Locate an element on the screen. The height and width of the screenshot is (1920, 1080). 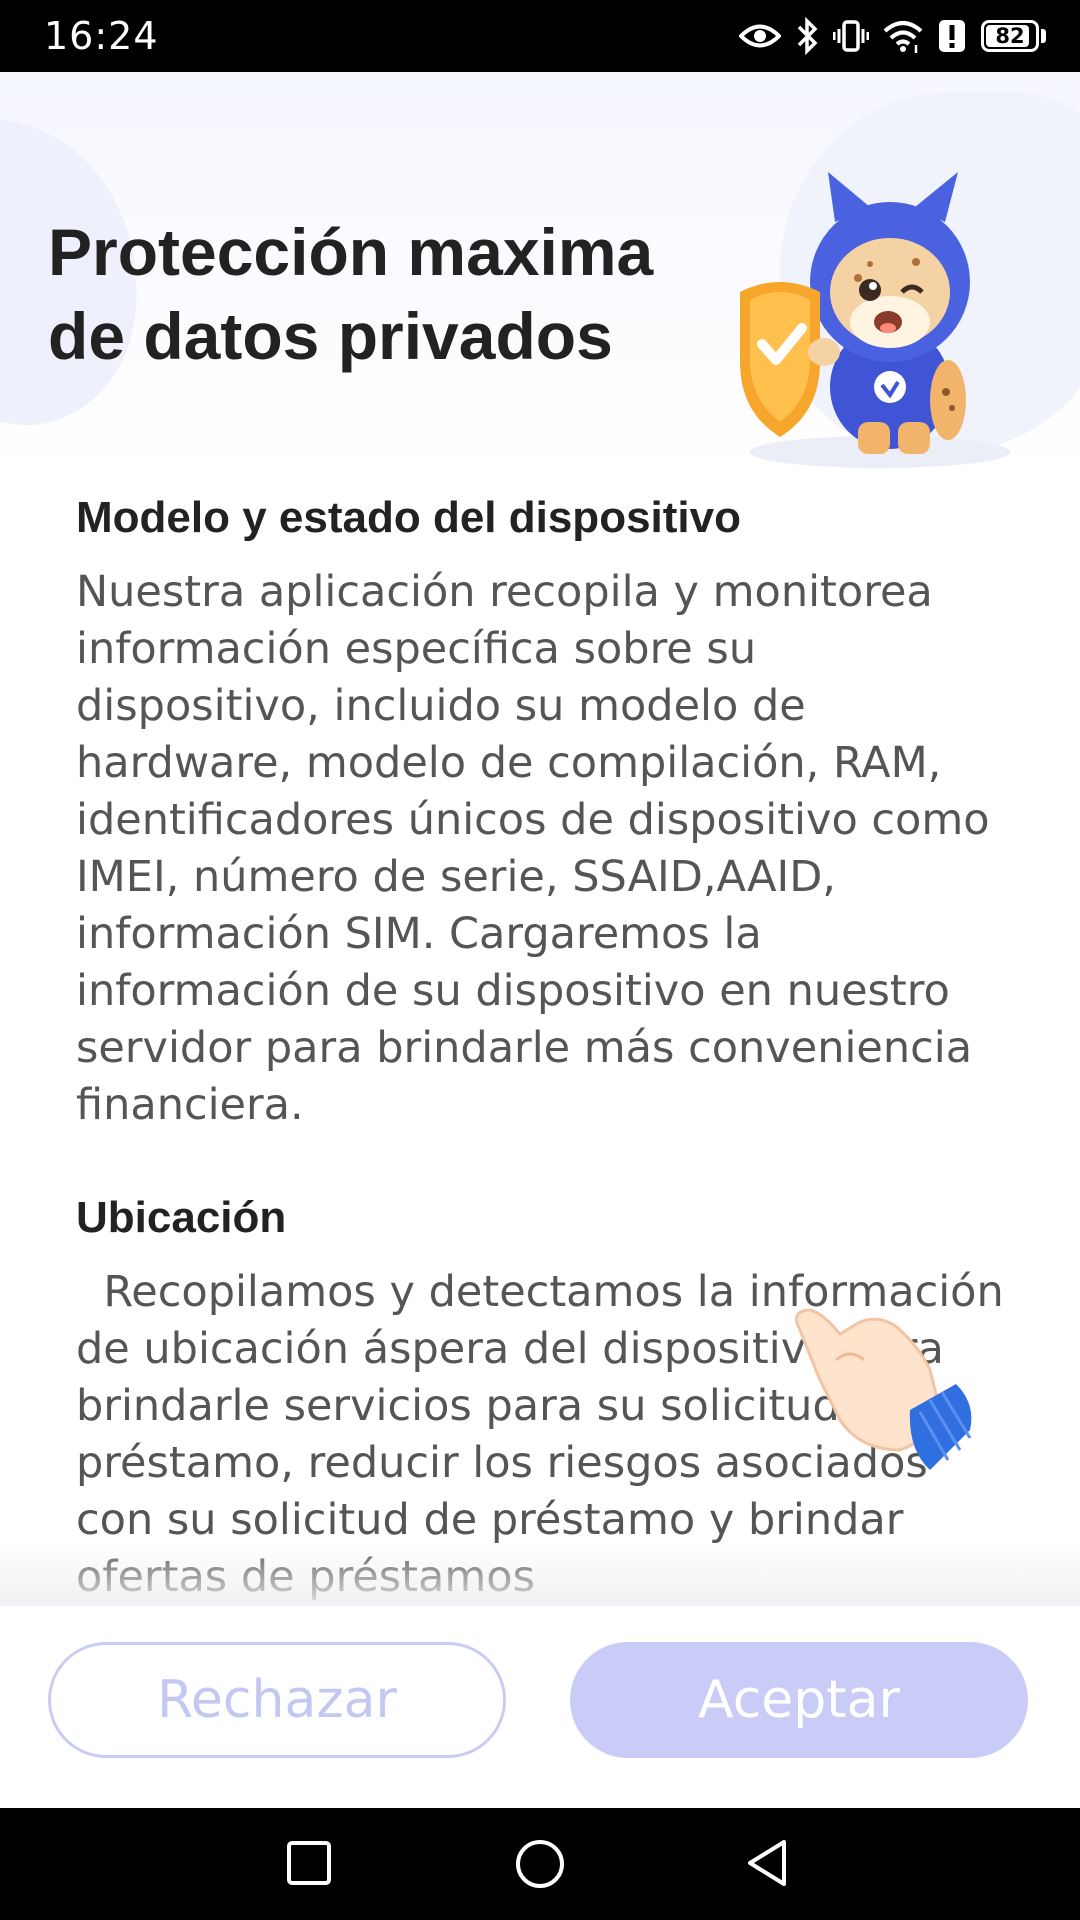
eye-icon is located at coordinates (760, 36).